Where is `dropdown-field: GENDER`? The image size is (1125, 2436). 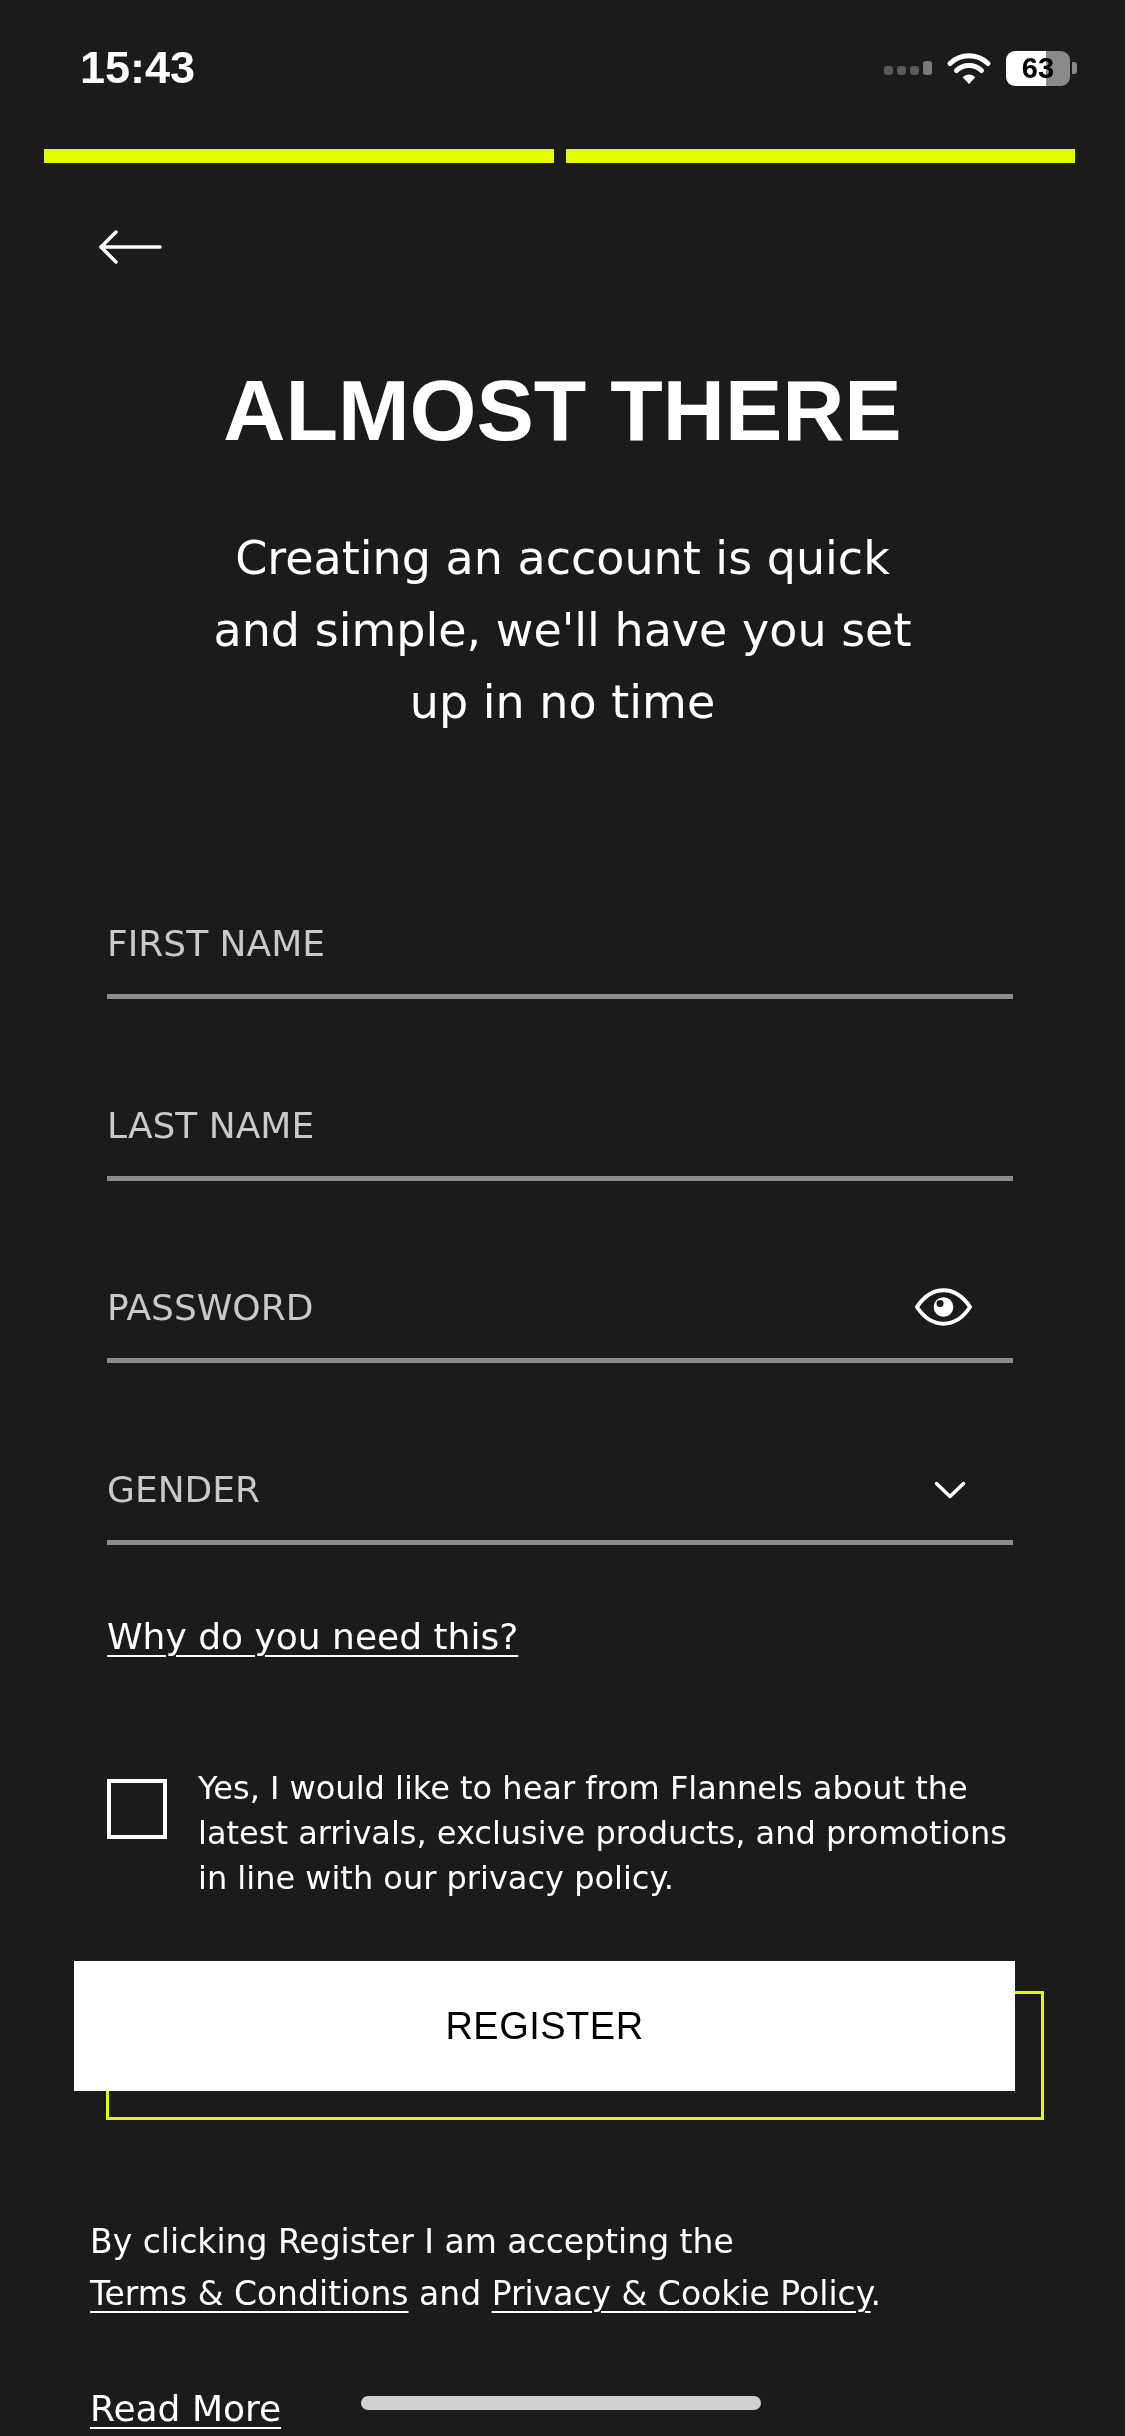 dropdown-field: GENDER is located at coordinates (560, 1492).